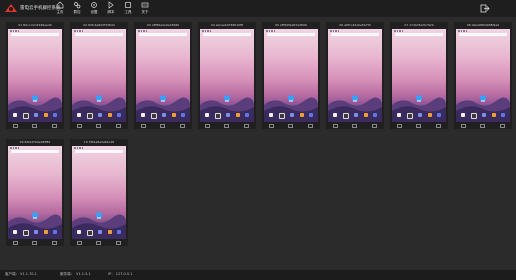 This screenshot has width=516, height=280. What do you see at coordinates (111, 8) in the screenshot?
I see `nav-script-button: 脚本` at bounding box center [111, 8].